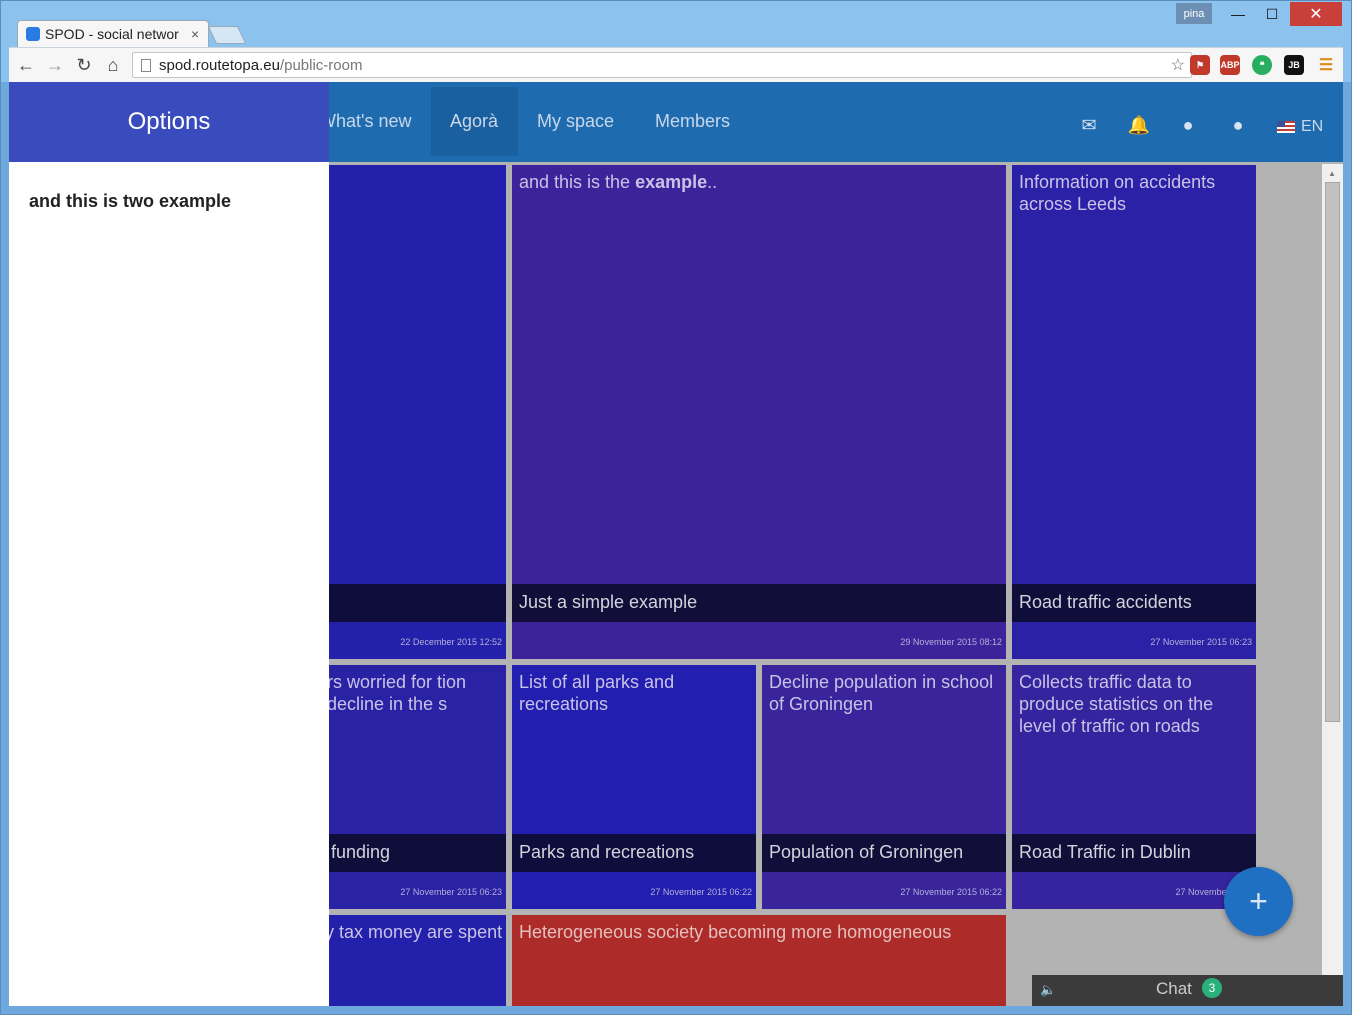 Image resolution: width=1352 pixels, height=1015 pixels. I want to click on tile-name: Road traffic accidents, so click(1134, 603).